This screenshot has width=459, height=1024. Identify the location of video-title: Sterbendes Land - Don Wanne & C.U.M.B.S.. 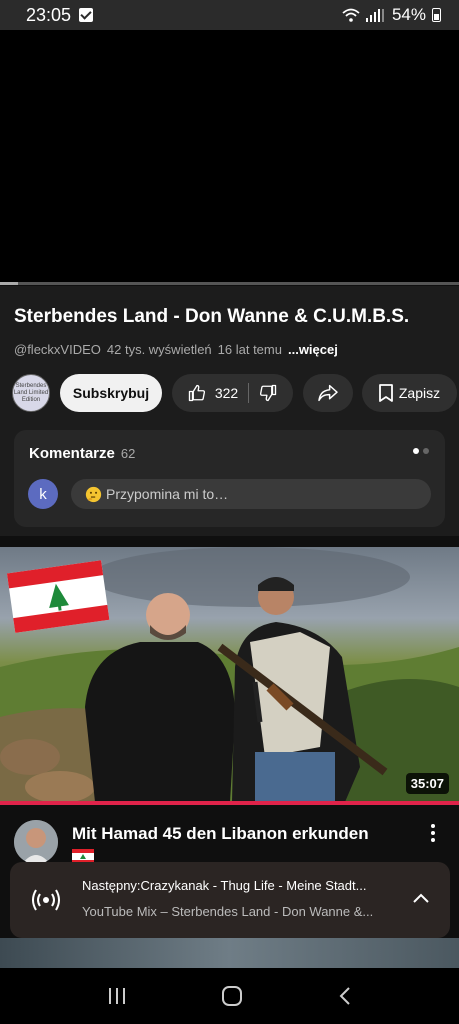
(231, 317).